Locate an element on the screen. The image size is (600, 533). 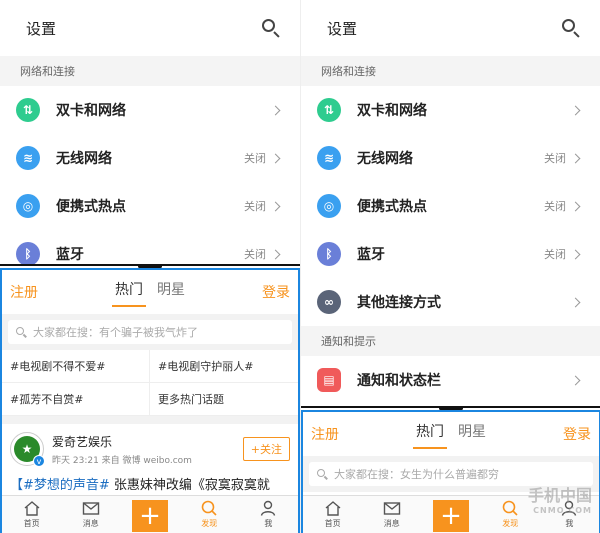
watermark-sub: CNMO.COM is located at coordinates (562, 510).